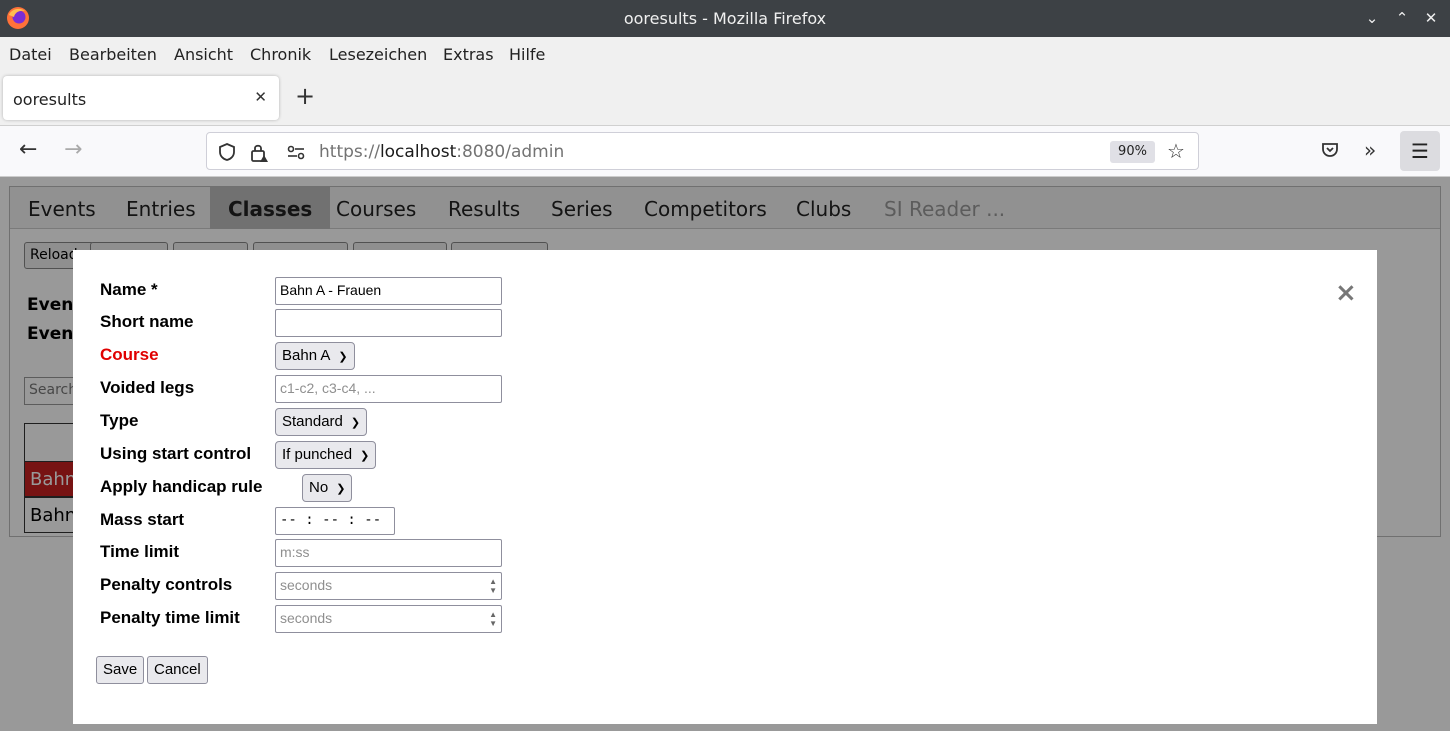 The width and height of the screenshot is (1450, 731). What do you see at coordinates (317, 454) in the screenshot?
I see `start-control-select-value: If punched` at bounding box center [317, 454].